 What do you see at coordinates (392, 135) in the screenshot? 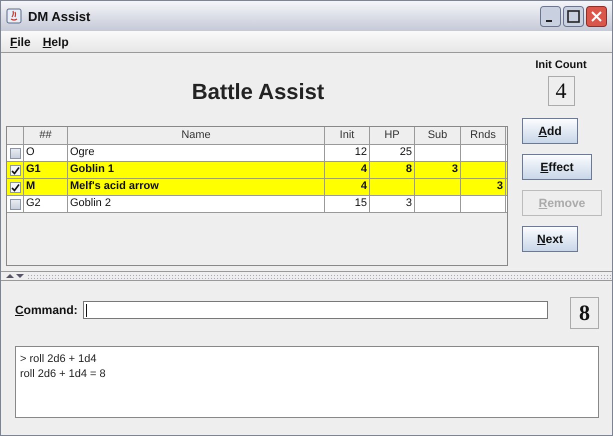
I see `column-header: HP` at bounding box center [392, 135].